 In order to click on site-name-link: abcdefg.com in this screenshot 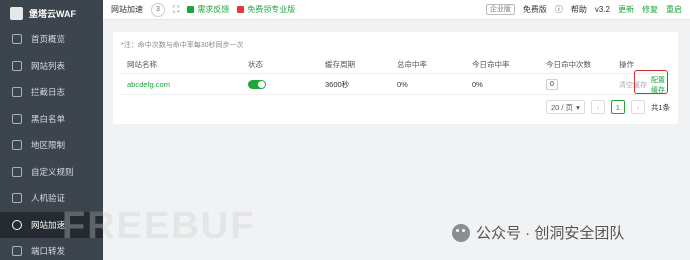, I will do `click(148, 84)`.